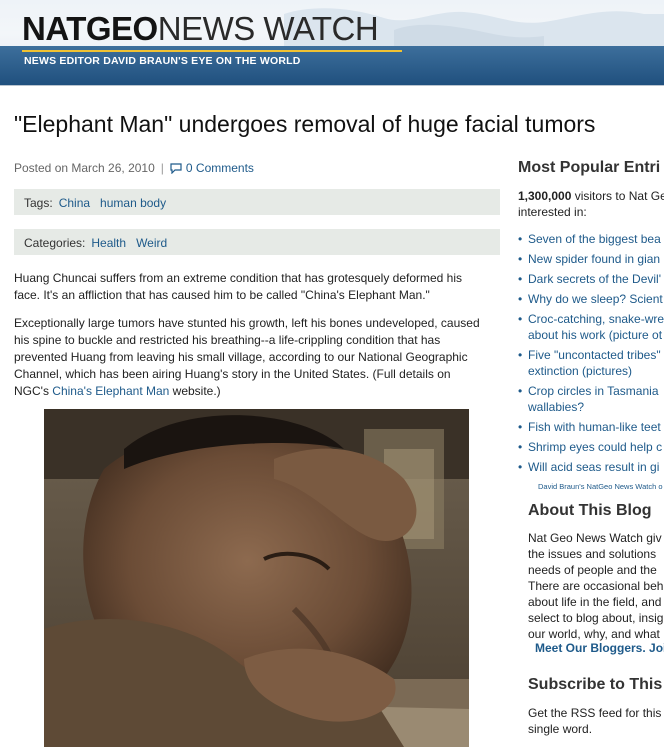  Describe the element at coordinates (74, 203) in the screenshot. I see `tag-link-china: China` at that location.